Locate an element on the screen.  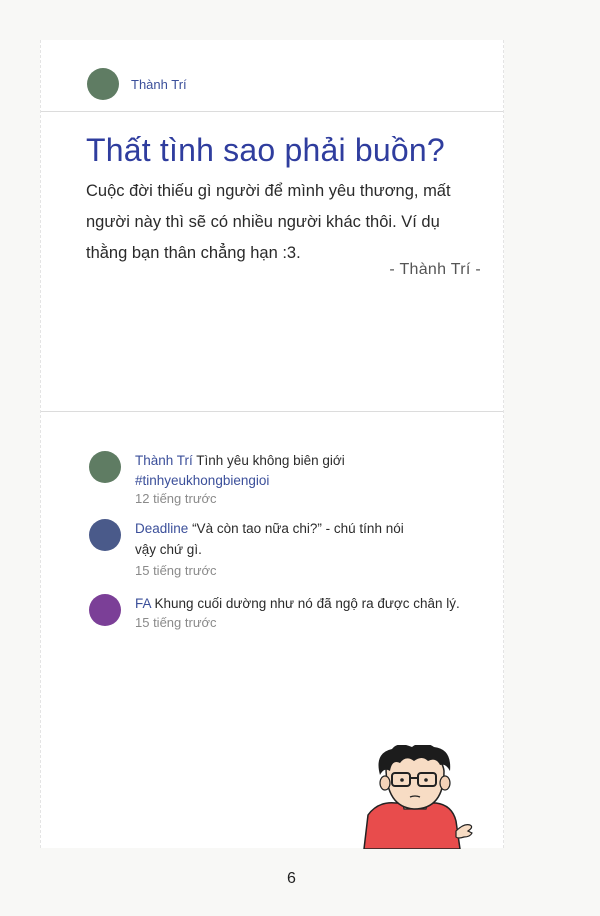
post-signature: - Thành Trí - is located at coordinates (435, 269).